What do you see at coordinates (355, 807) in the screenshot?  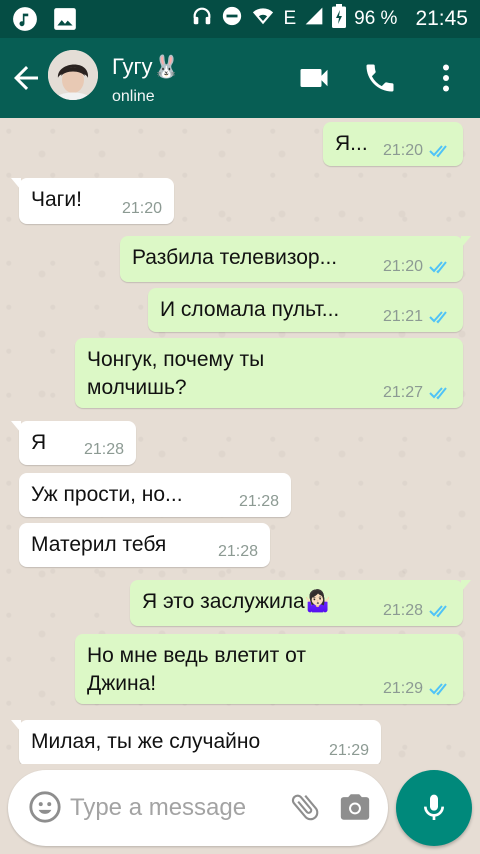 I see `camera-icon` at bounding box center [355, 807].